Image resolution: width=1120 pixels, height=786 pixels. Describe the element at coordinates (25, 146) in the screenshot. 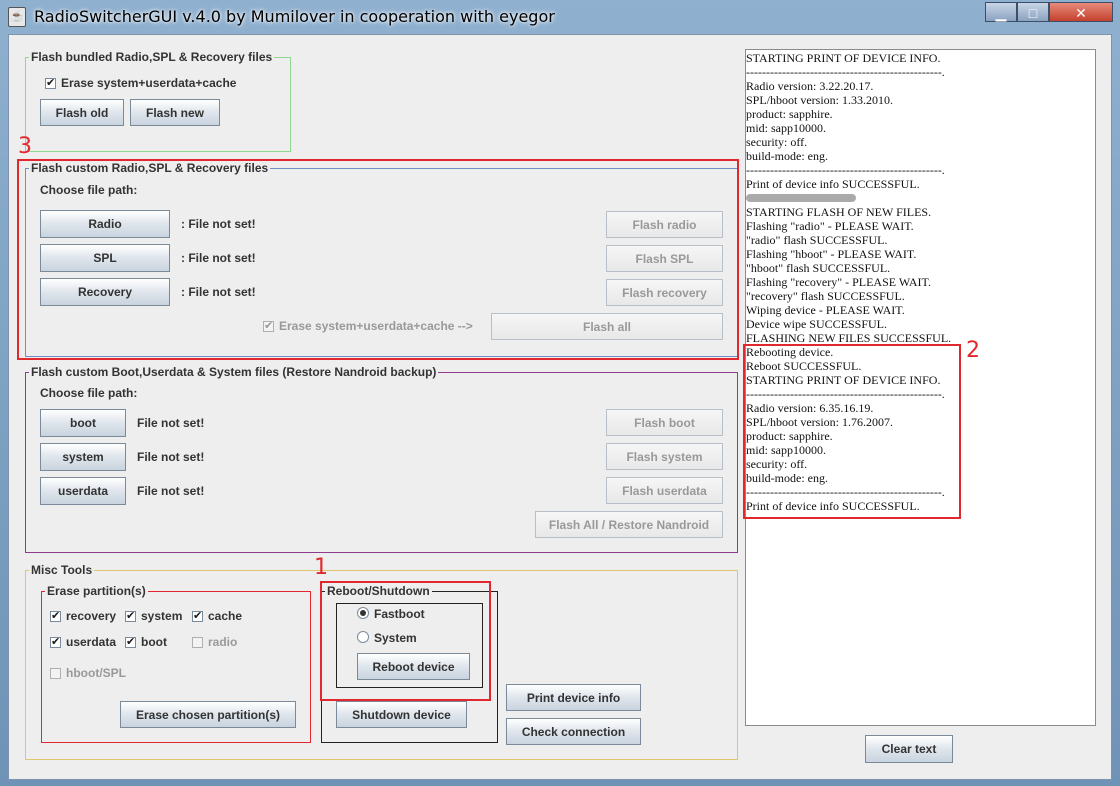

I see `annotation-label-3: 3` at that location.